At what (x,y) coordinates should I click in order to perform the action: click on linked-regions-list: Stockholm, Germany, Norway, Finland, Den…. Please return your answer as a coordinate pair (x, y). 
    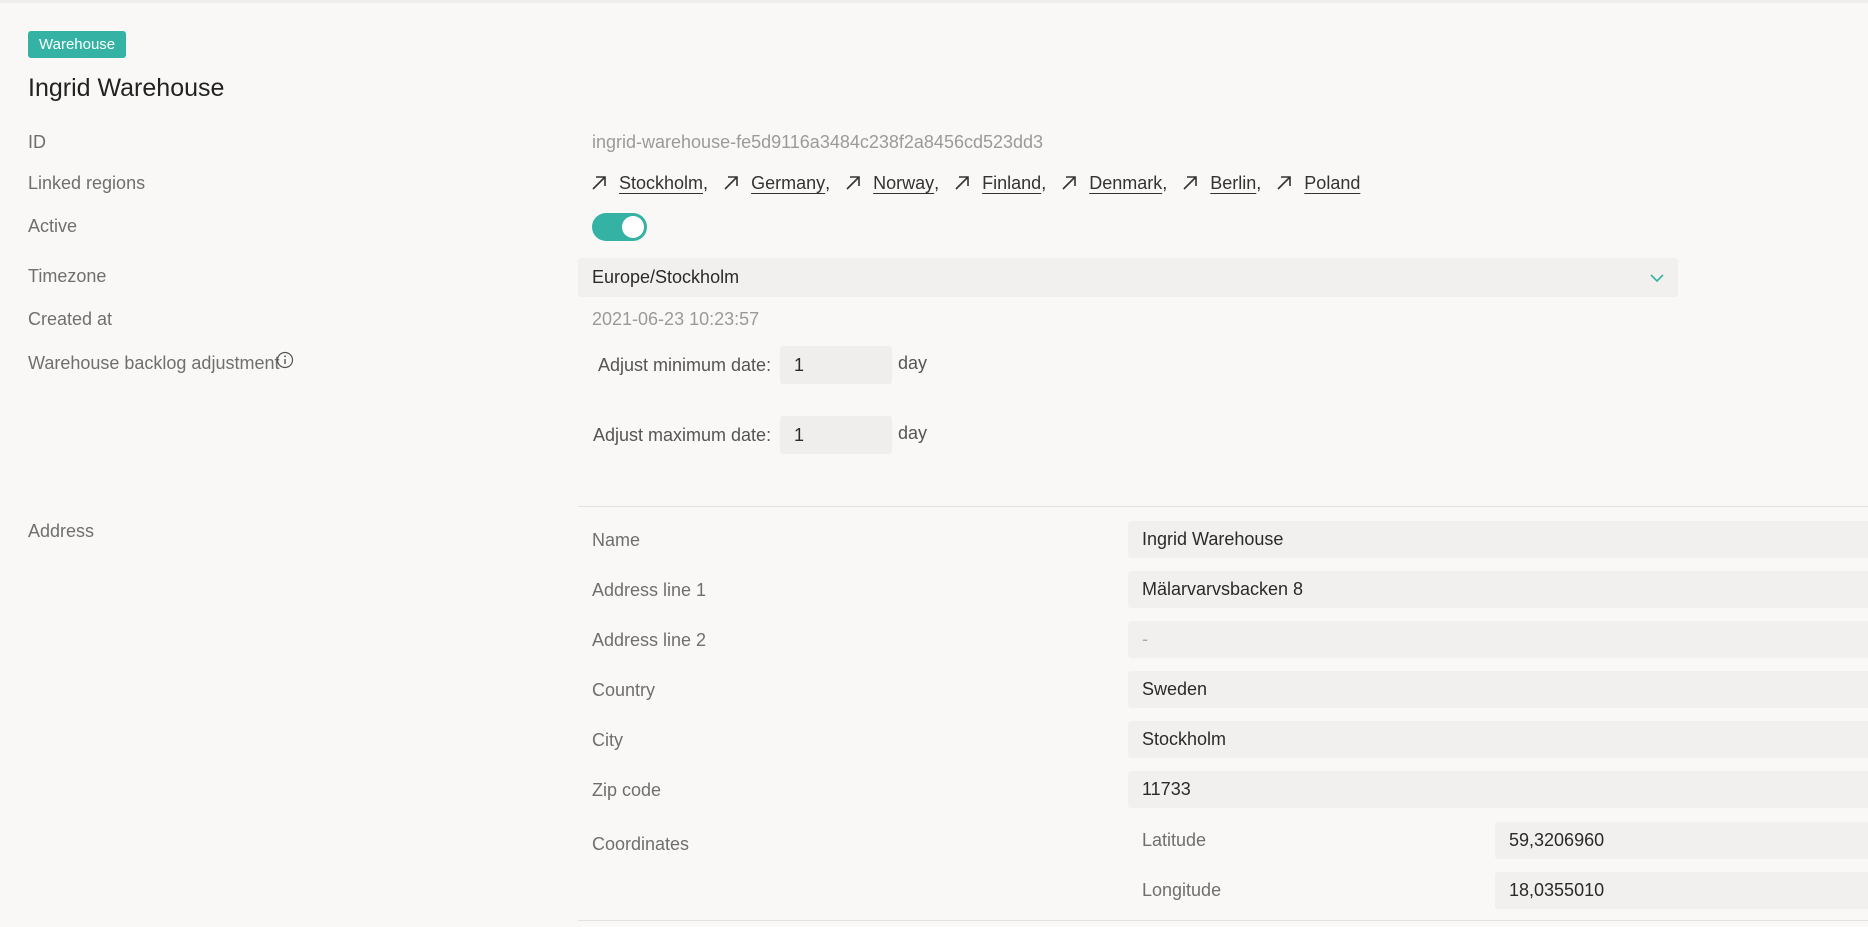
    Looking at the image, I should click on (982, 183).